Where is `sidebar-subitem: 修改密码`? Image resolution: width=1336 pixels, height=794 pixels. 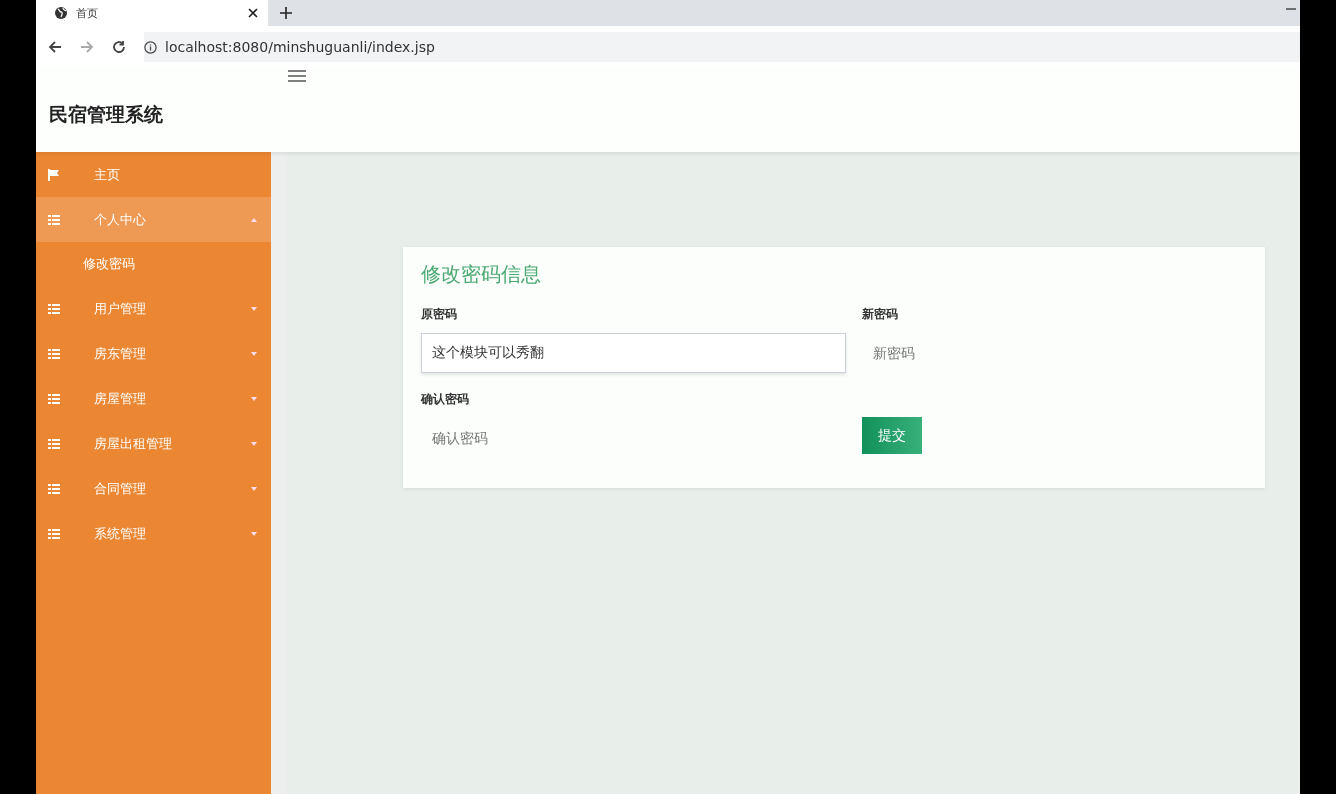
sidebar-subitem: 修改密码 is located at coordinates (153, 264).